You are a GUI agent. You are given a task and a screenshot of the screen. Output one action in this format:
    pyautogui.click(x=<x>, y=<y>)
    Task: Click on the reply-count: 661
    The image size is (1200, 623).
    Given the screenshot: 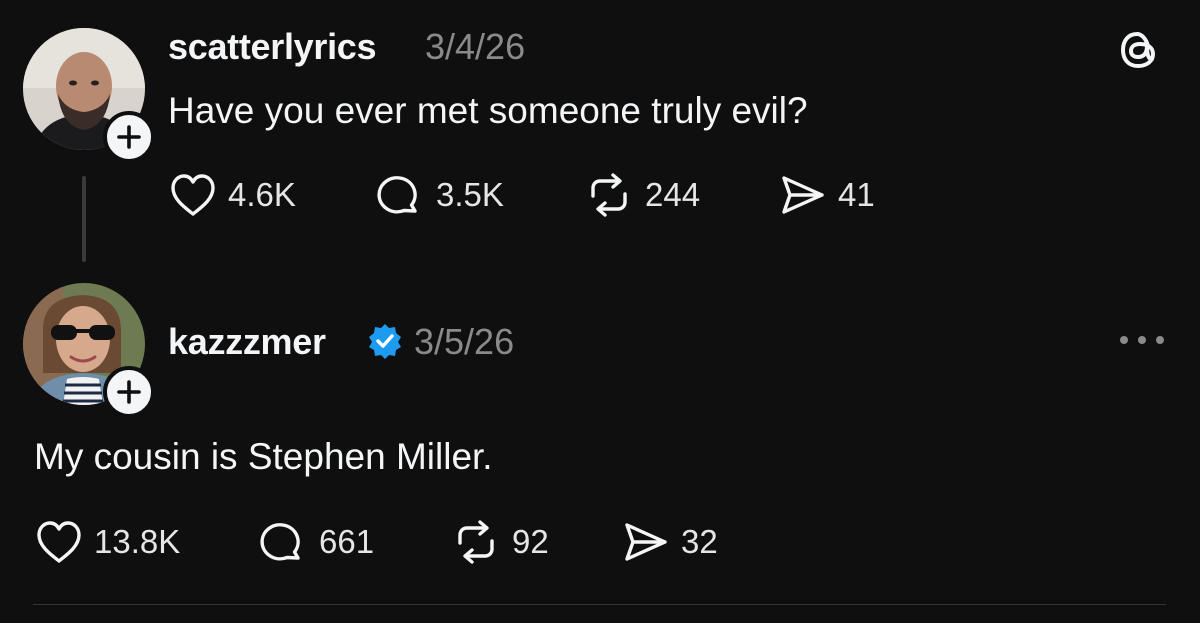 What is the action you would take?
    pyautogui.click(x=347, y=541)
    